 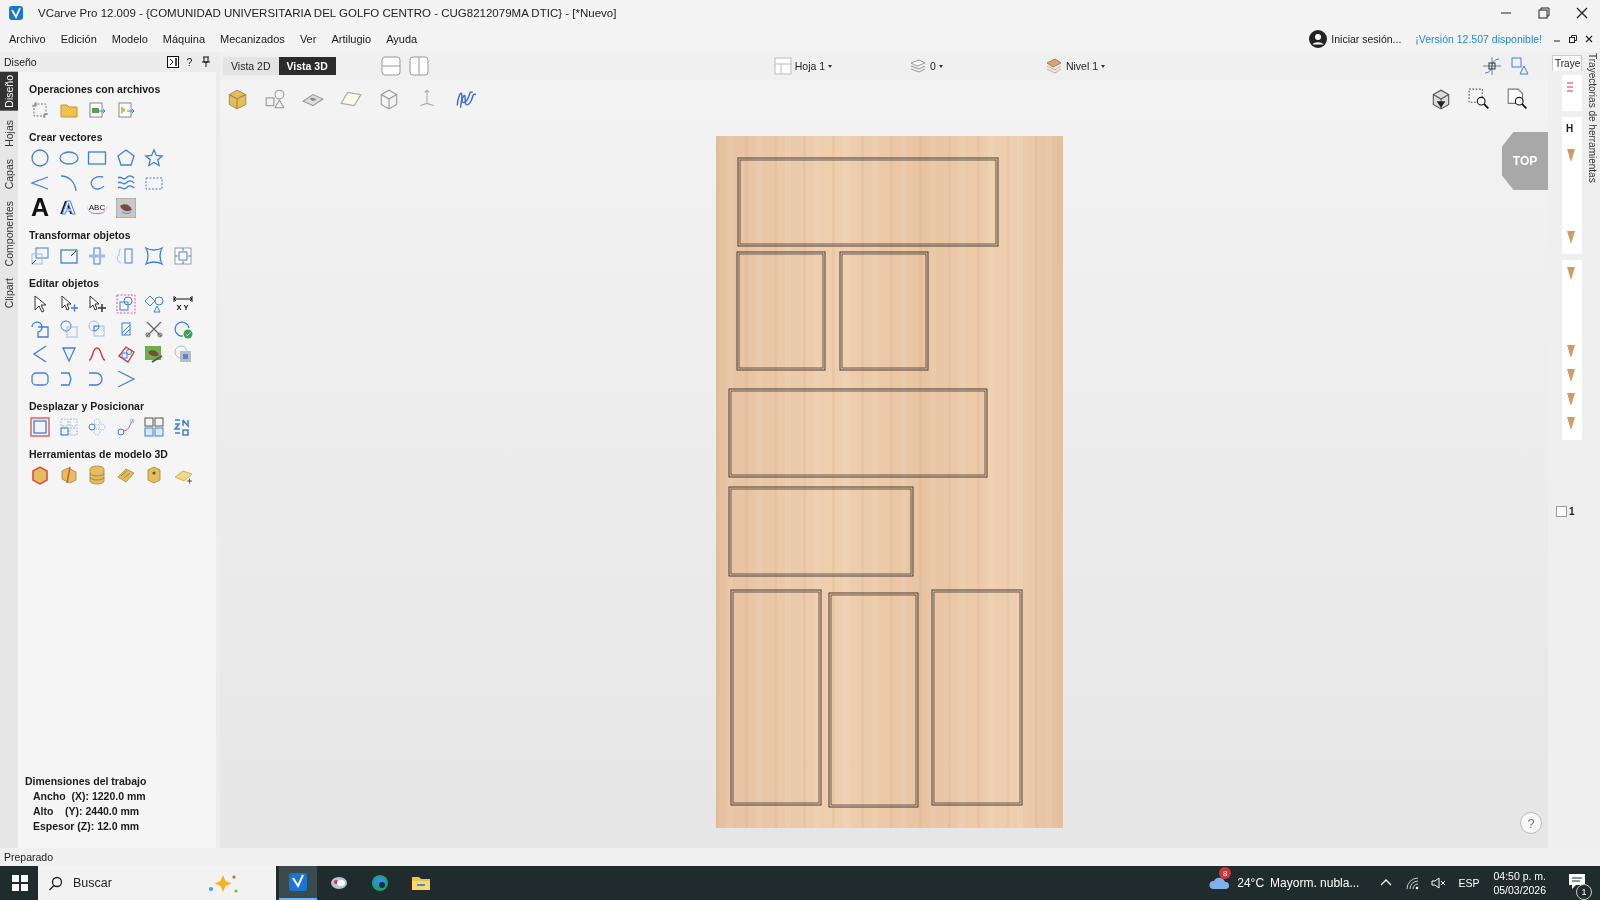 What do you see at coordinates (308, 39) in the screenshot?
I see `menu-item: Ver` at bounding box center [308, 39].